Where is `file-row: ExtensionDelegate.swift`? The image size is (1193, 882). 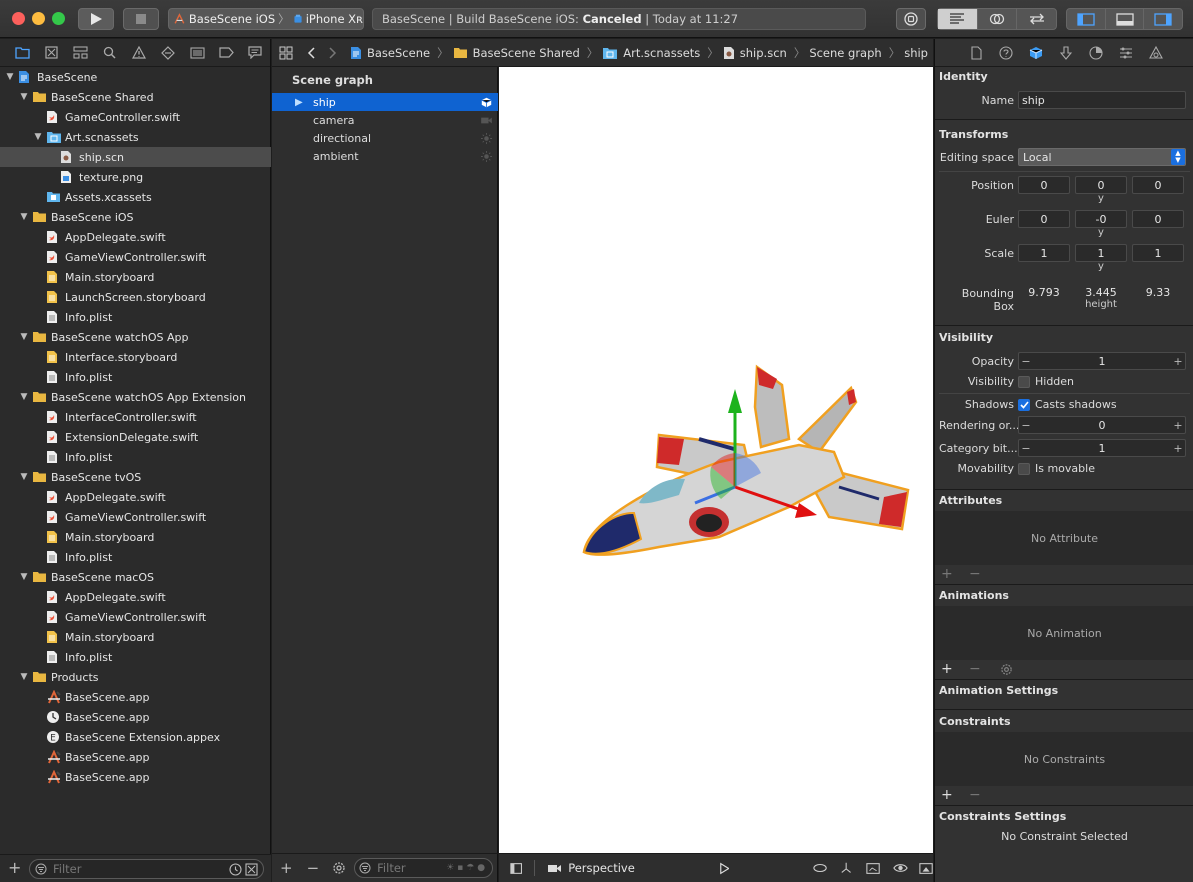 file-row: ExtensionDelegate.swift is located at coordinates (135, 437).